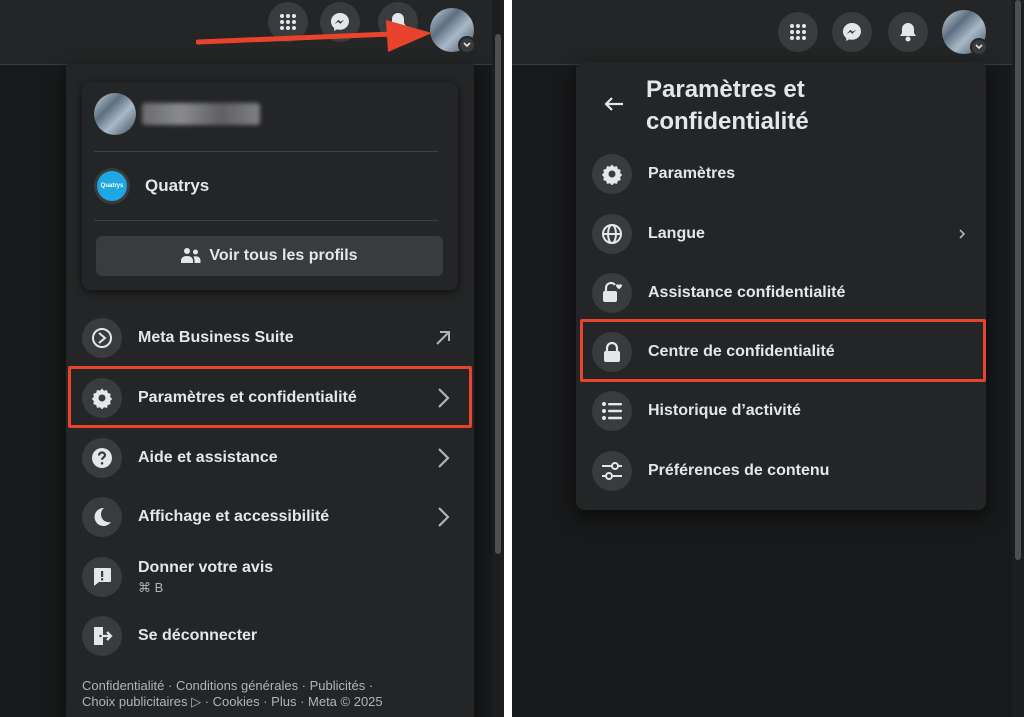 Image resolution: width=1024 pixels, height=717 pixels. Describe the element at coordinates (201, 114) in the screenshot. I see `profile-name-blurred` at that location.